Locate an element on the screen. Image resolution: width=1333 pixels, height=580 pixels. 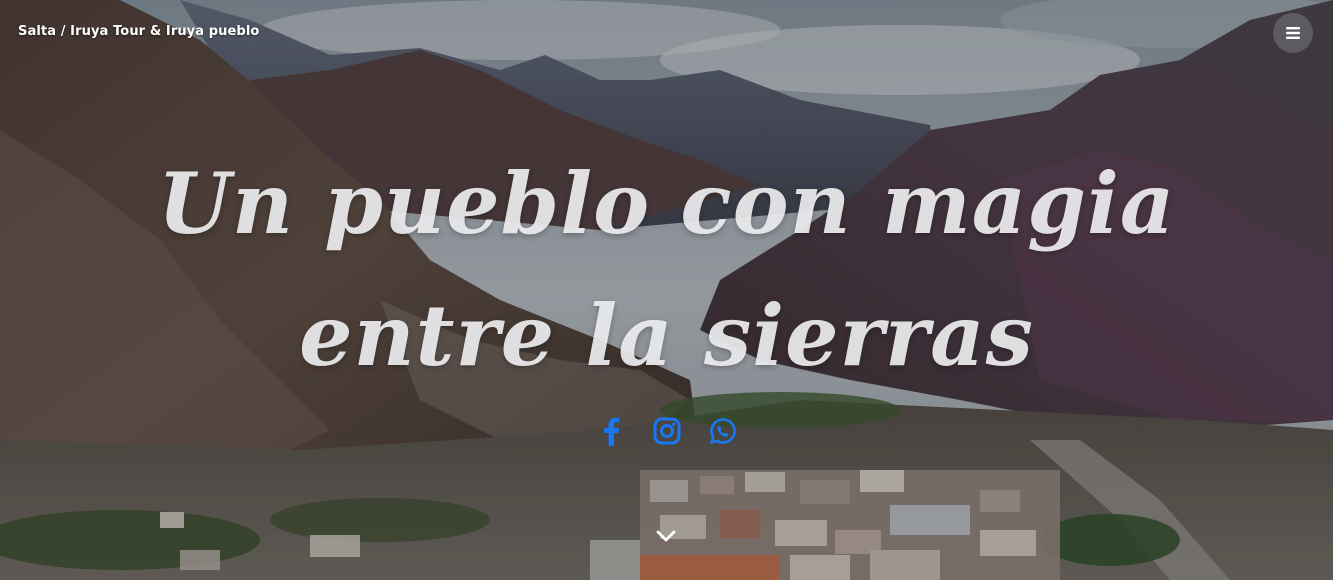
hero-headline-line-2: entre la sierras is located at coordinates (666, 335).